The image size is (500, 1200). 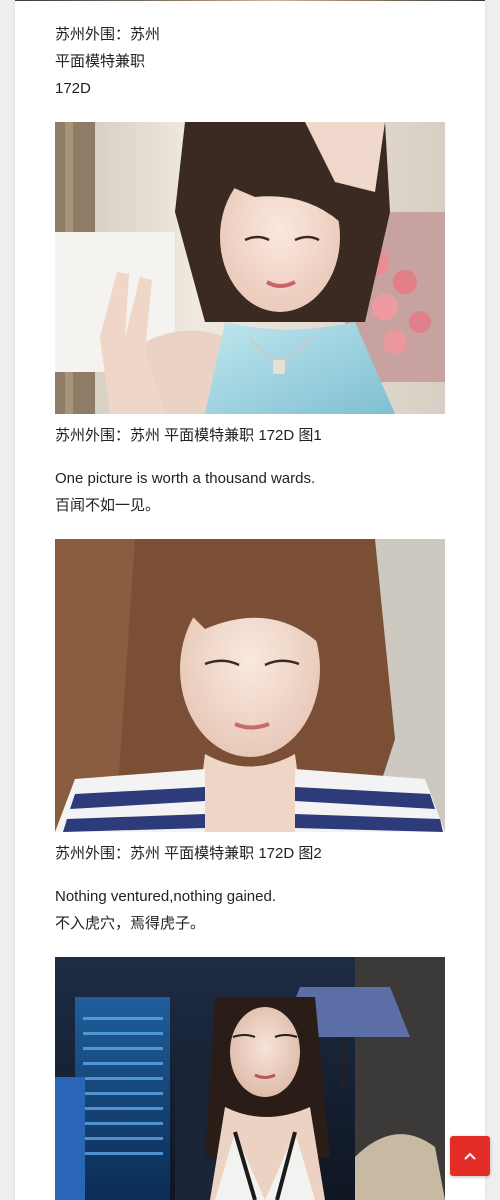 I want to click on quote-1-chinese: 百闻不如一见。, so click(x=108, y=505).